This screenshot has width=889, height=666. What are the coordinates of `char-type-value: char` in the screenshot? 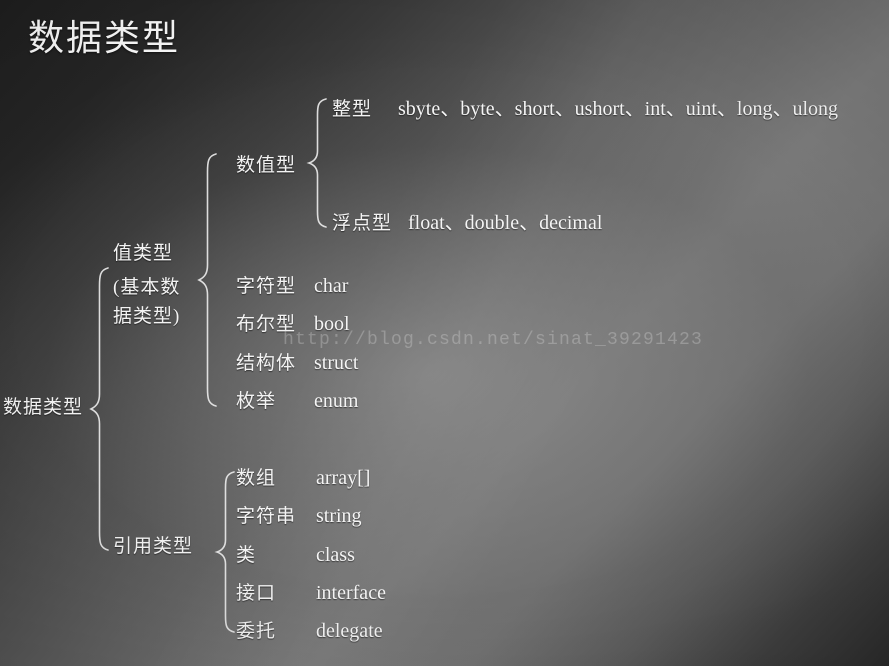 It's located at (331, 286).